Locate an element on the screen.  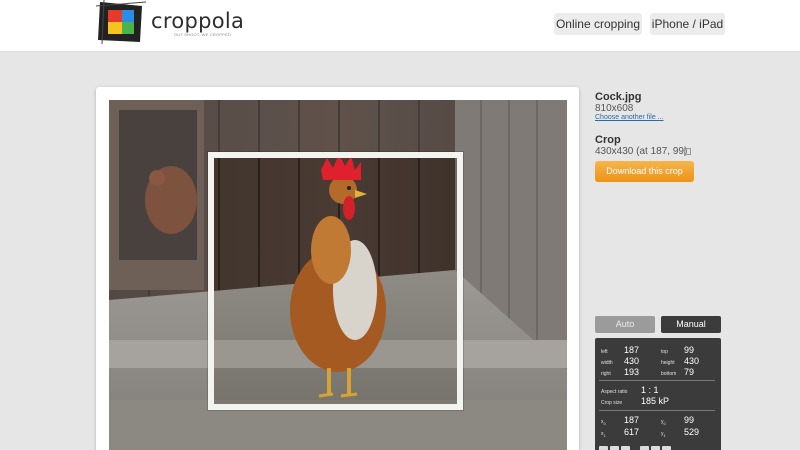
right-value: 193 is located at coordinates (631, 372).